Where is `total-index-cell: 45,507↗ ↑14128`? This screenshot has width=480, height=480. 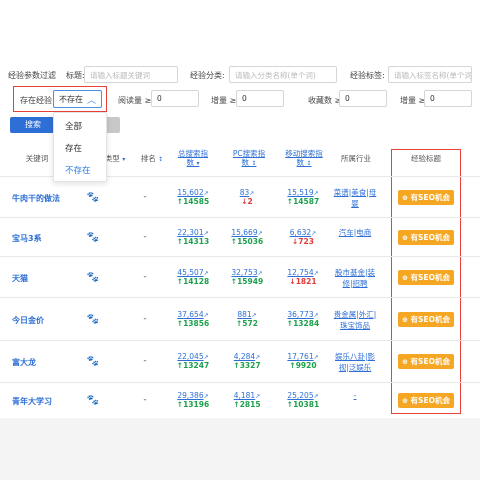 total-index-cell: 45,507↗ ↑14128 is located at coordinates (193, 277).